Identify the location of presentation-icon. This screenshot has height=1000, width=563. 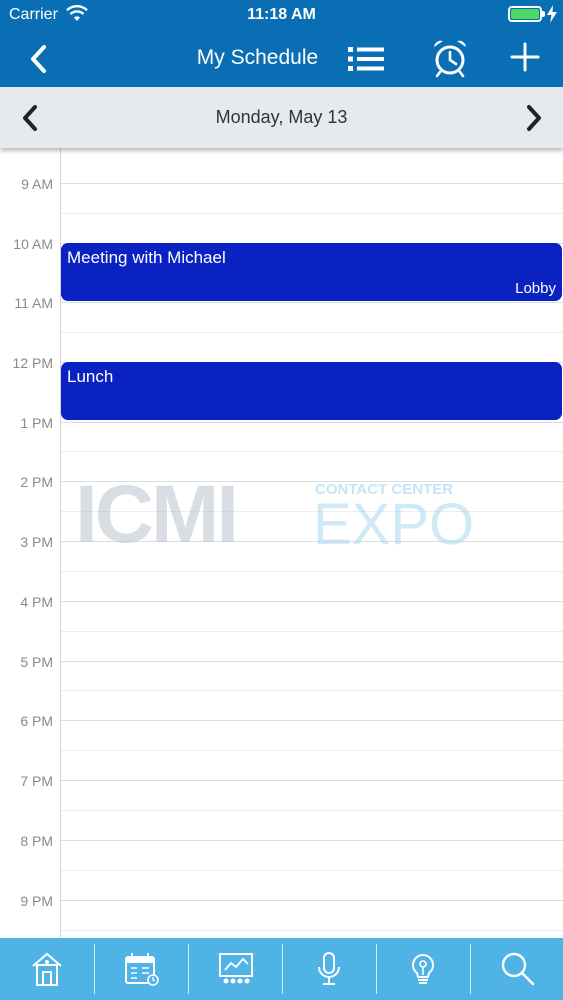
(236, 968).